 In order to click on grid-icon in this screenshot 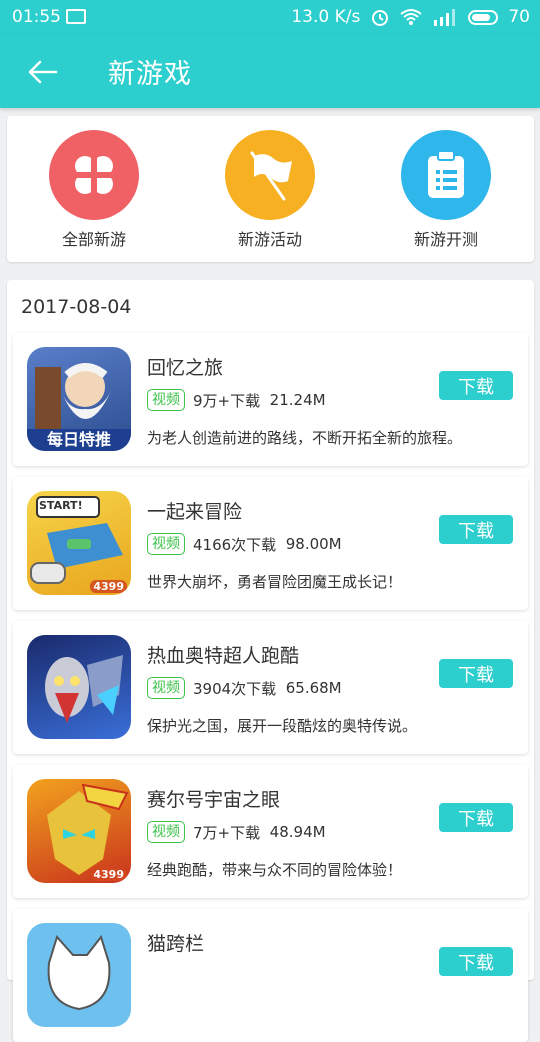, I will do `click(94, 175)`.